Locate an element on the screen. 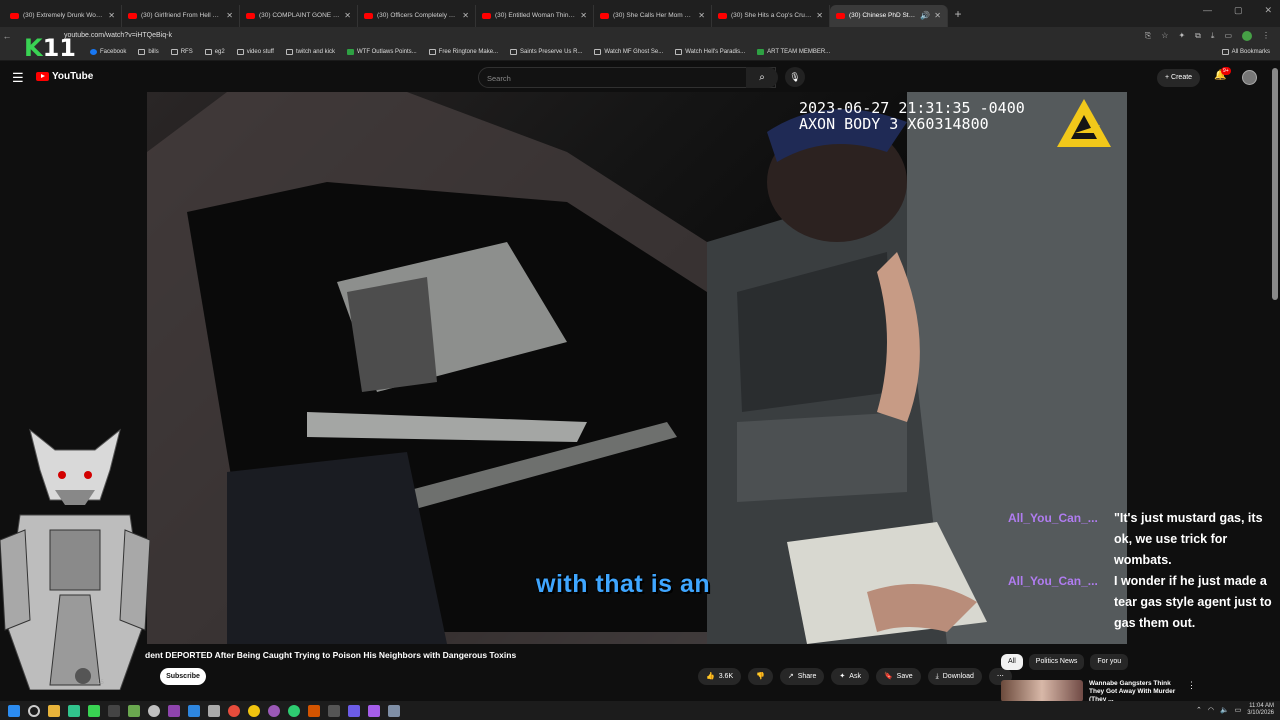  create-button: + Create is located at coordinates (1179, 78).